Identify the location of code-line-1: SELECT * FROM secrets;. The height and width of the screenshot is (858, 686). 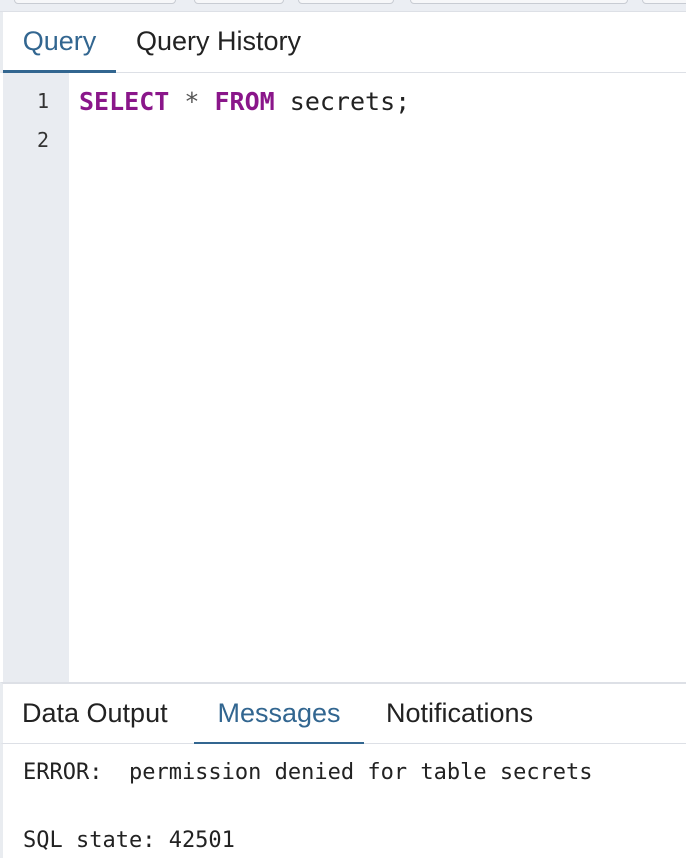
(244, 101).